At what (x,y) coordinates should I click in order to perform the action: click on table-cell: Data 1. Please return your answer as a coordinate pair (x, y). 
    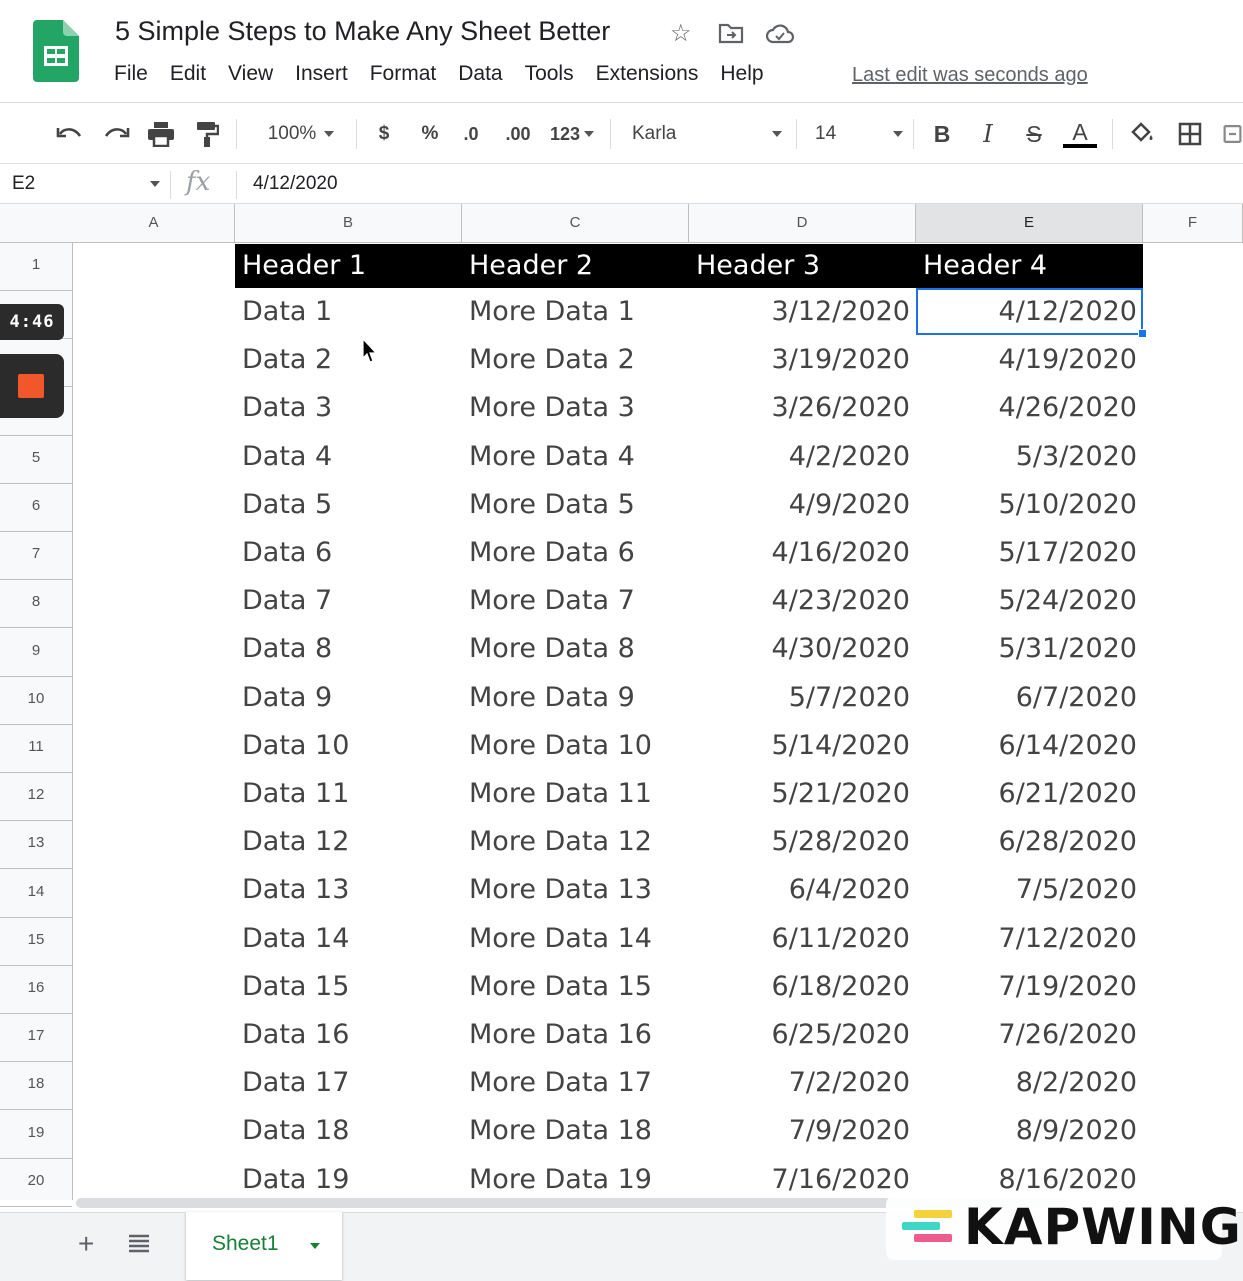
    Looking at the image, I should click on (348, 313).